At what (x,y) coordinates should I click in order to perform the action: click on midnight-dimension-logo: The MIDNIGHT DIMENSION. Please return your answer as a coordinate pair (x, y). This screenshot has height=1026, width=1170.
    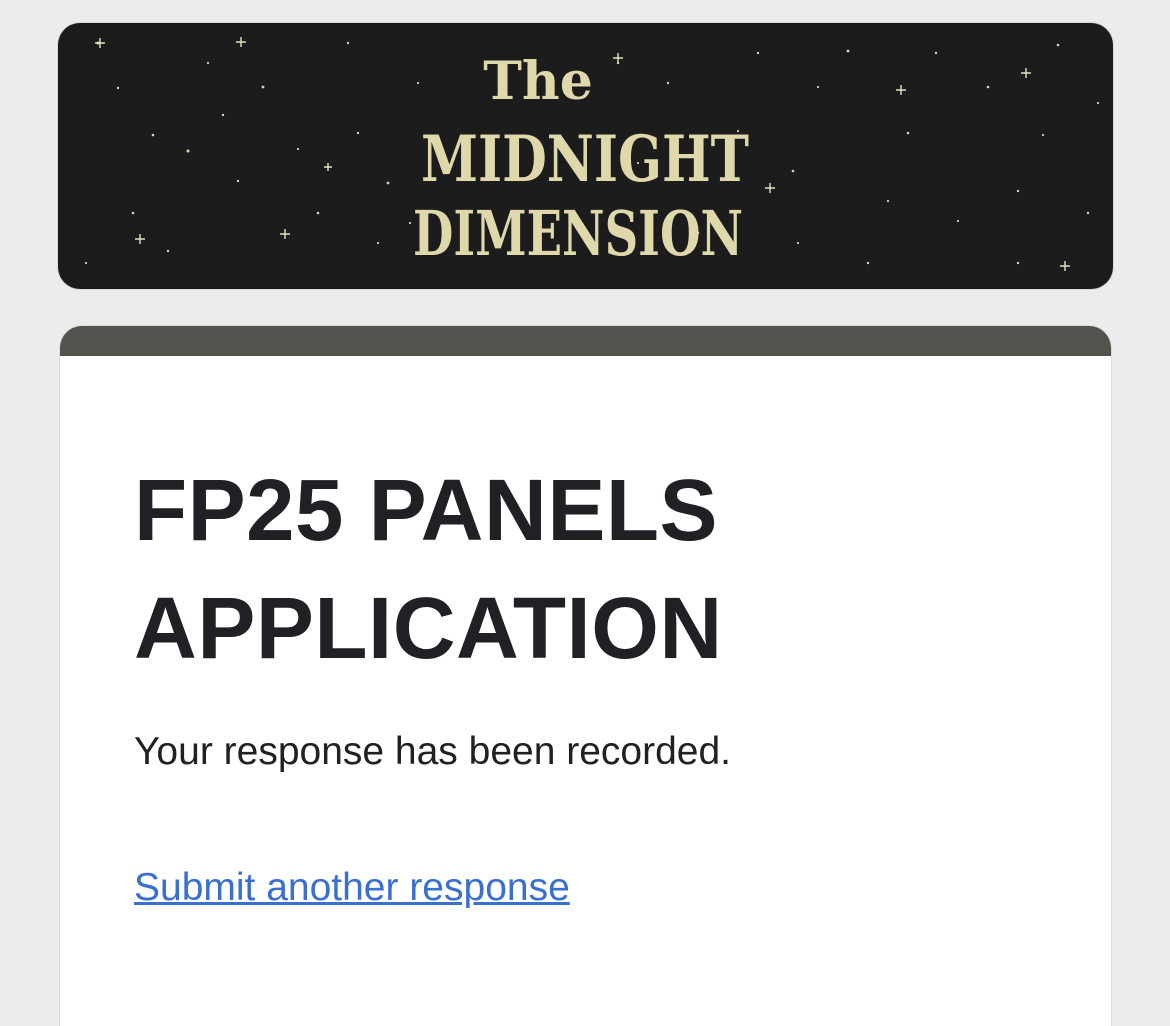
    Looking at the image, I should click on (581, 160).